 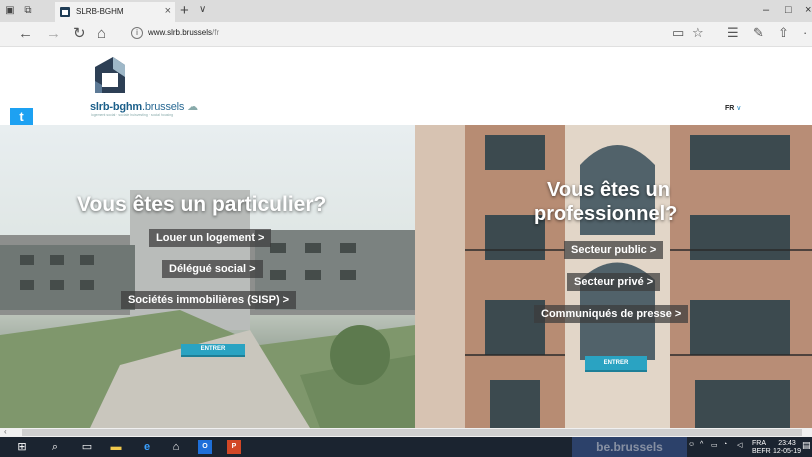 I want to click on scroll-left-icon: ‹, so click(x=5, y=431).